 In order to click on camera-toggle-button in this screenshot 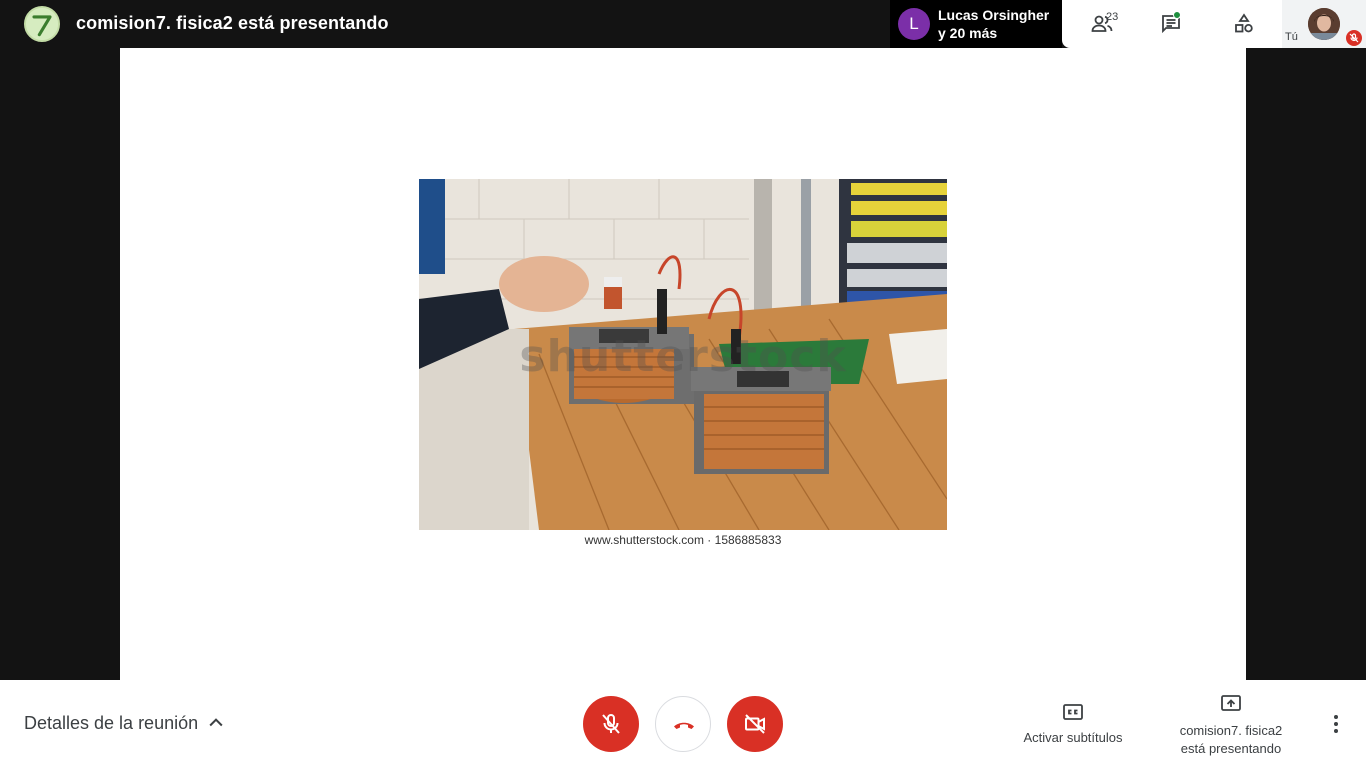, I will do `click(755, 724)`.